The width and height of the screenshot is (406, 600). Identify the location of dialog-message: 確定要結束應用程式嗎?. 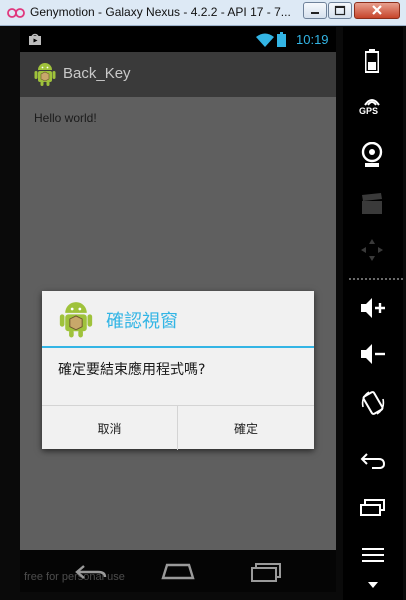
(132, 370).